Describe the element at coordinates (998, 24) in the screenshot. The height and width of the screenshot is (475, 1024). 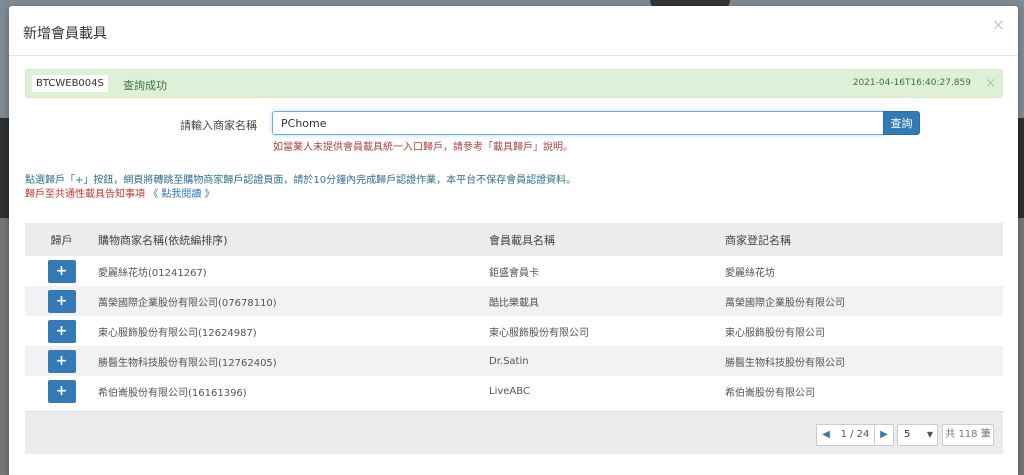
I see `modal-close-icon: ×` at that location.